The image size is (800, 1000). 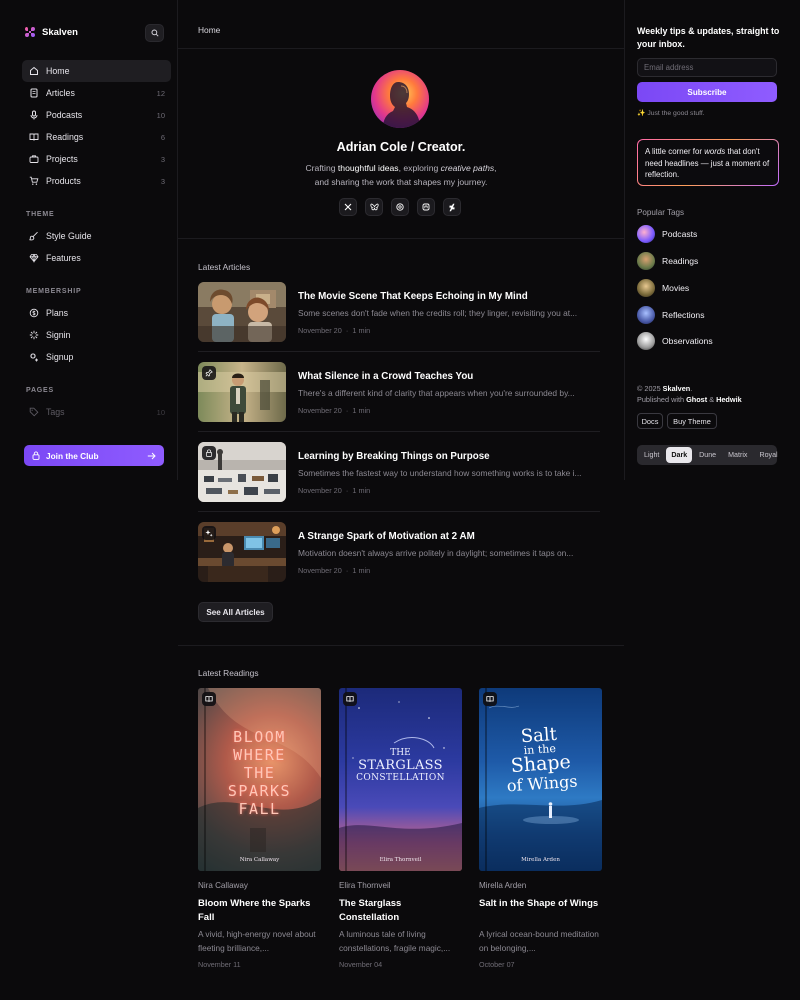 What do you see at coordinates (96, 93) in the screenshot?
I see `sidebar-item-articles: Articles 12` at bounding box center [96, 93].